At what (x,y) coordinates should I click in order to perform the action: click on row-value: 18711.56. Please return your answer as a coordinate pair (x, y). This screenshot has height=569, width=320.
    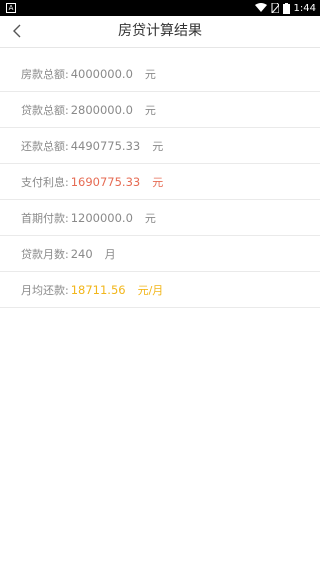
    Looking at the image, I should click on (98, 289).